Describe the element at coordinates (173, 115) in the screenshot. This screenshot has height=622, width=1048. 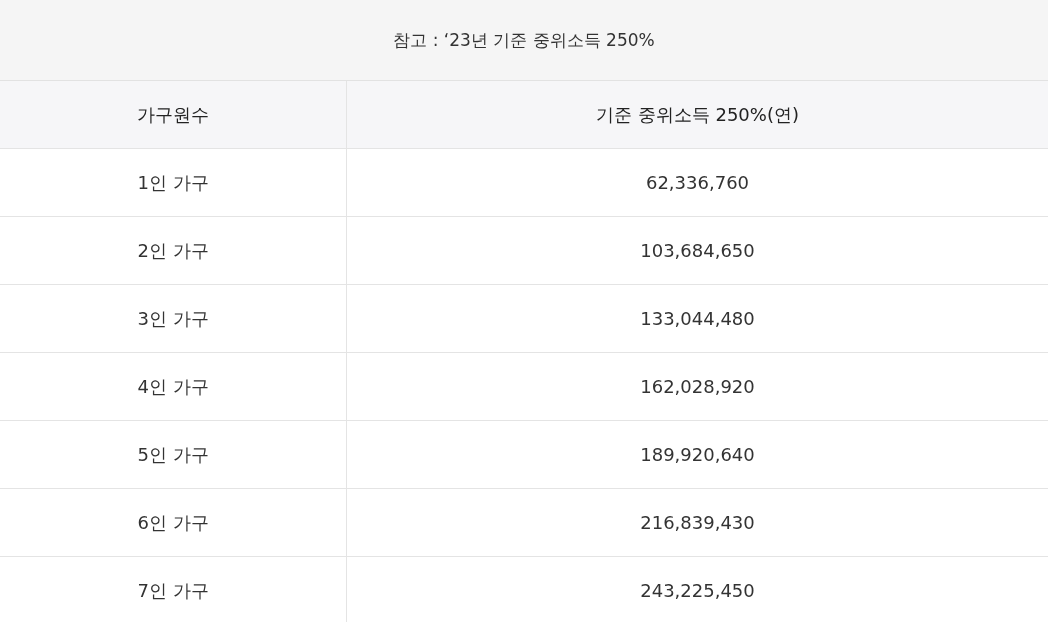
I see `column-header: 가구원수` at that location.